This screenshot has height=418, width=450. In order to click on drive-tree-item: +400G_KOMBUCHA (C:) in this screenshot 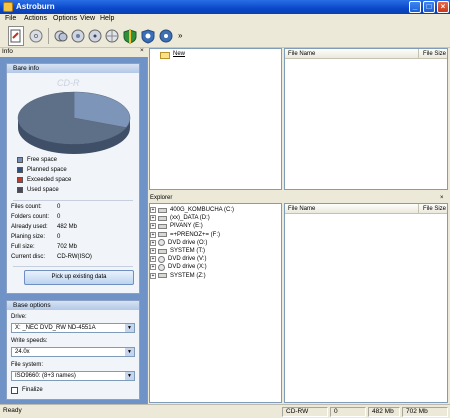, I will do `click(192, 210)`.